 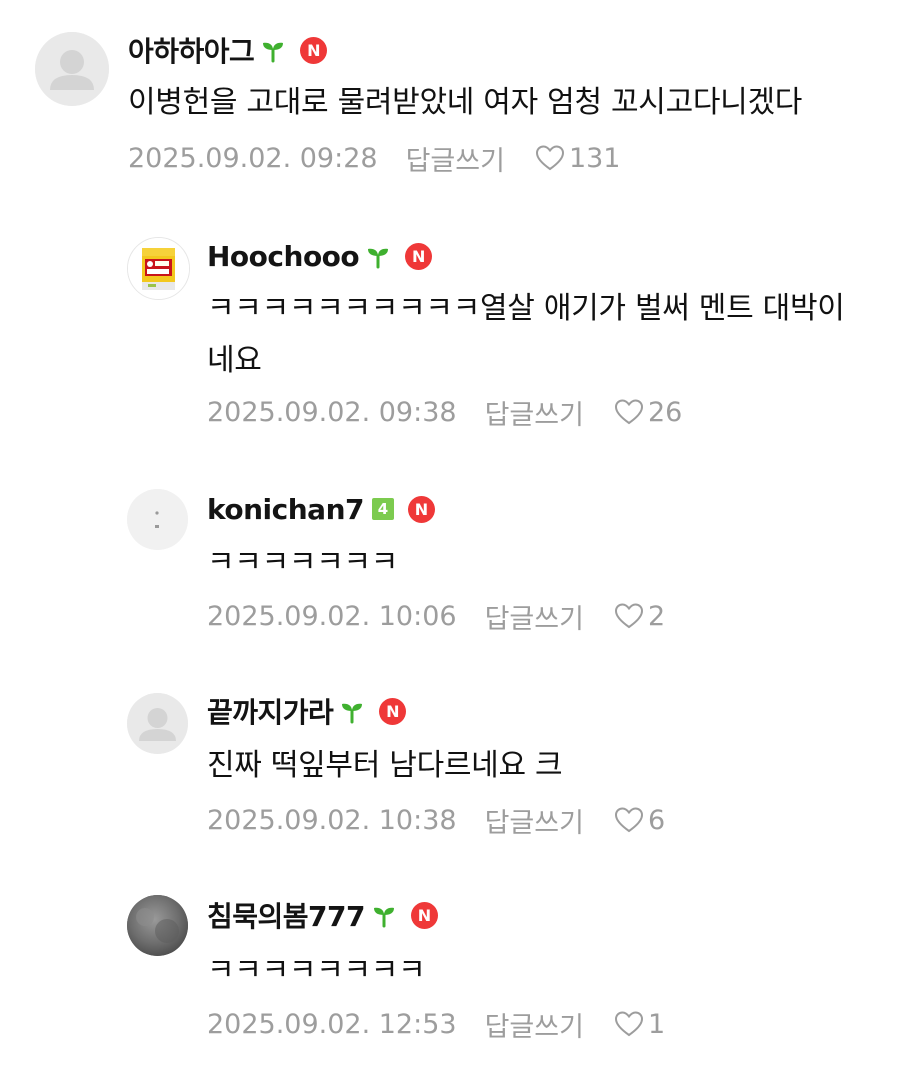 I want to click on pepper-product-avatar-icon, so click(x=158, y=268).